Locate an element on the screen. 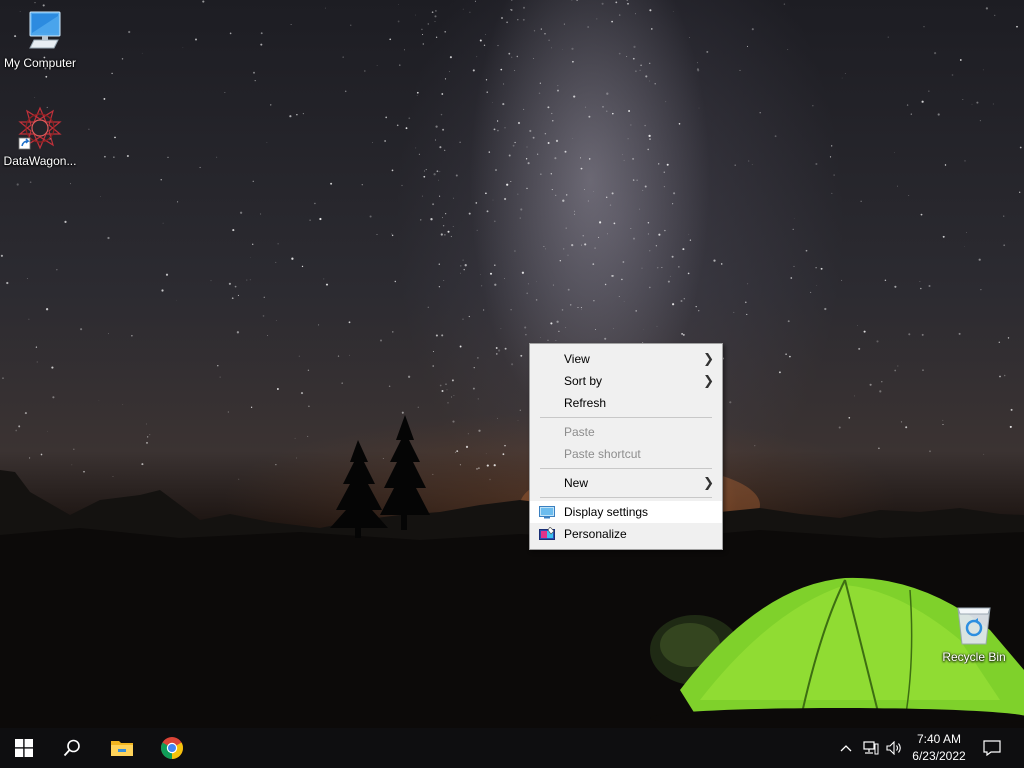 This screenshot has height=768, width=1024. file-explorer-icon is located at coordinates (122, 748).